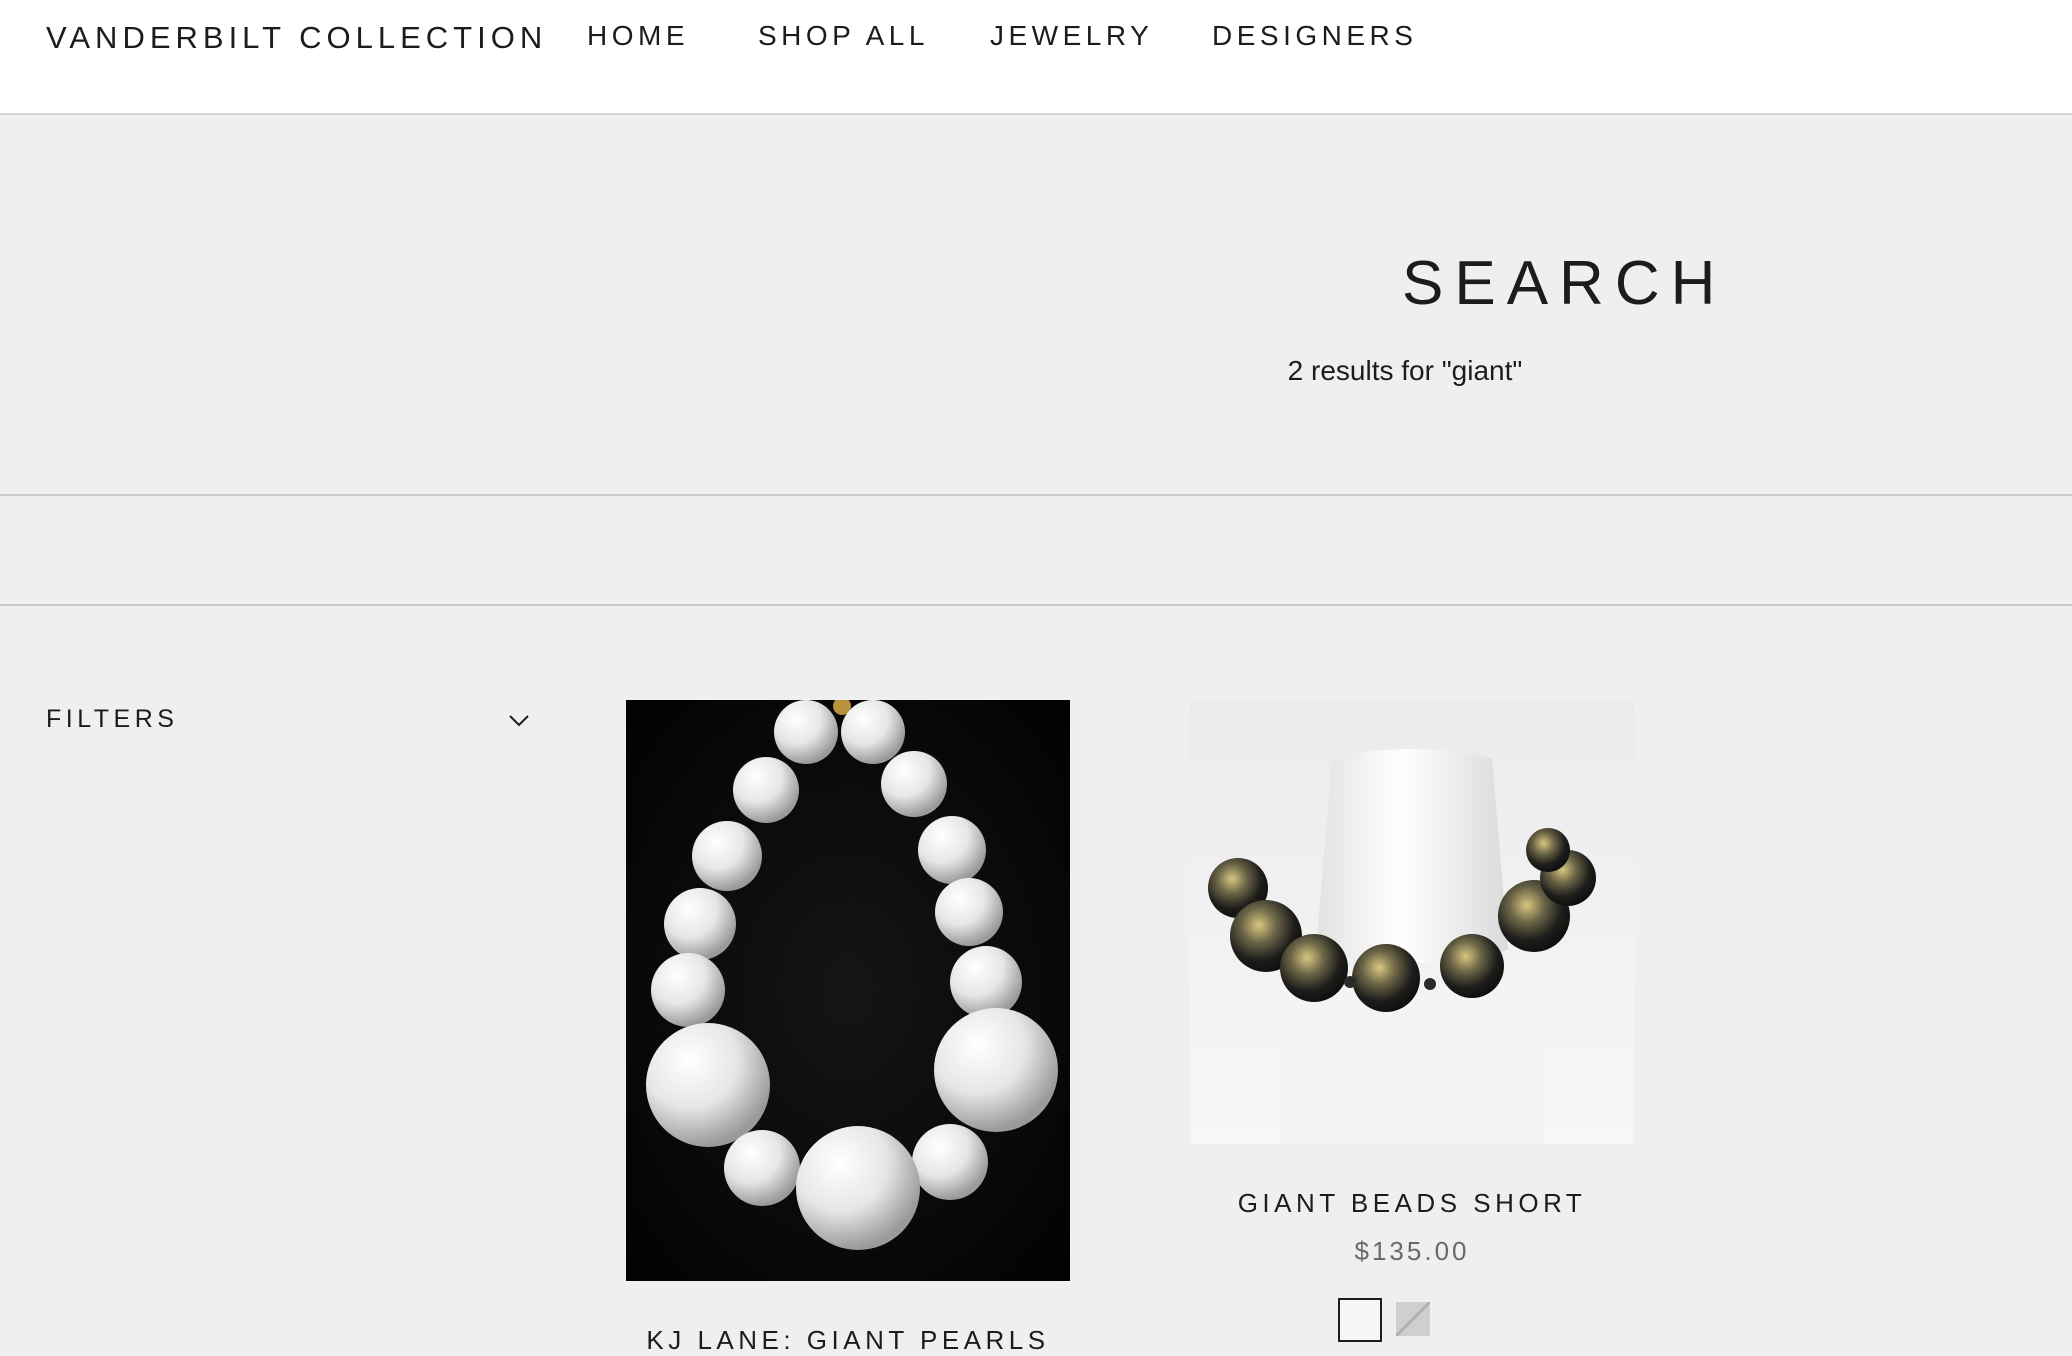 The height and width of the screenshot is (1356, 2072). I want to click on brand-logo: VANDERBILT COLLECTION, so click(296, 38).